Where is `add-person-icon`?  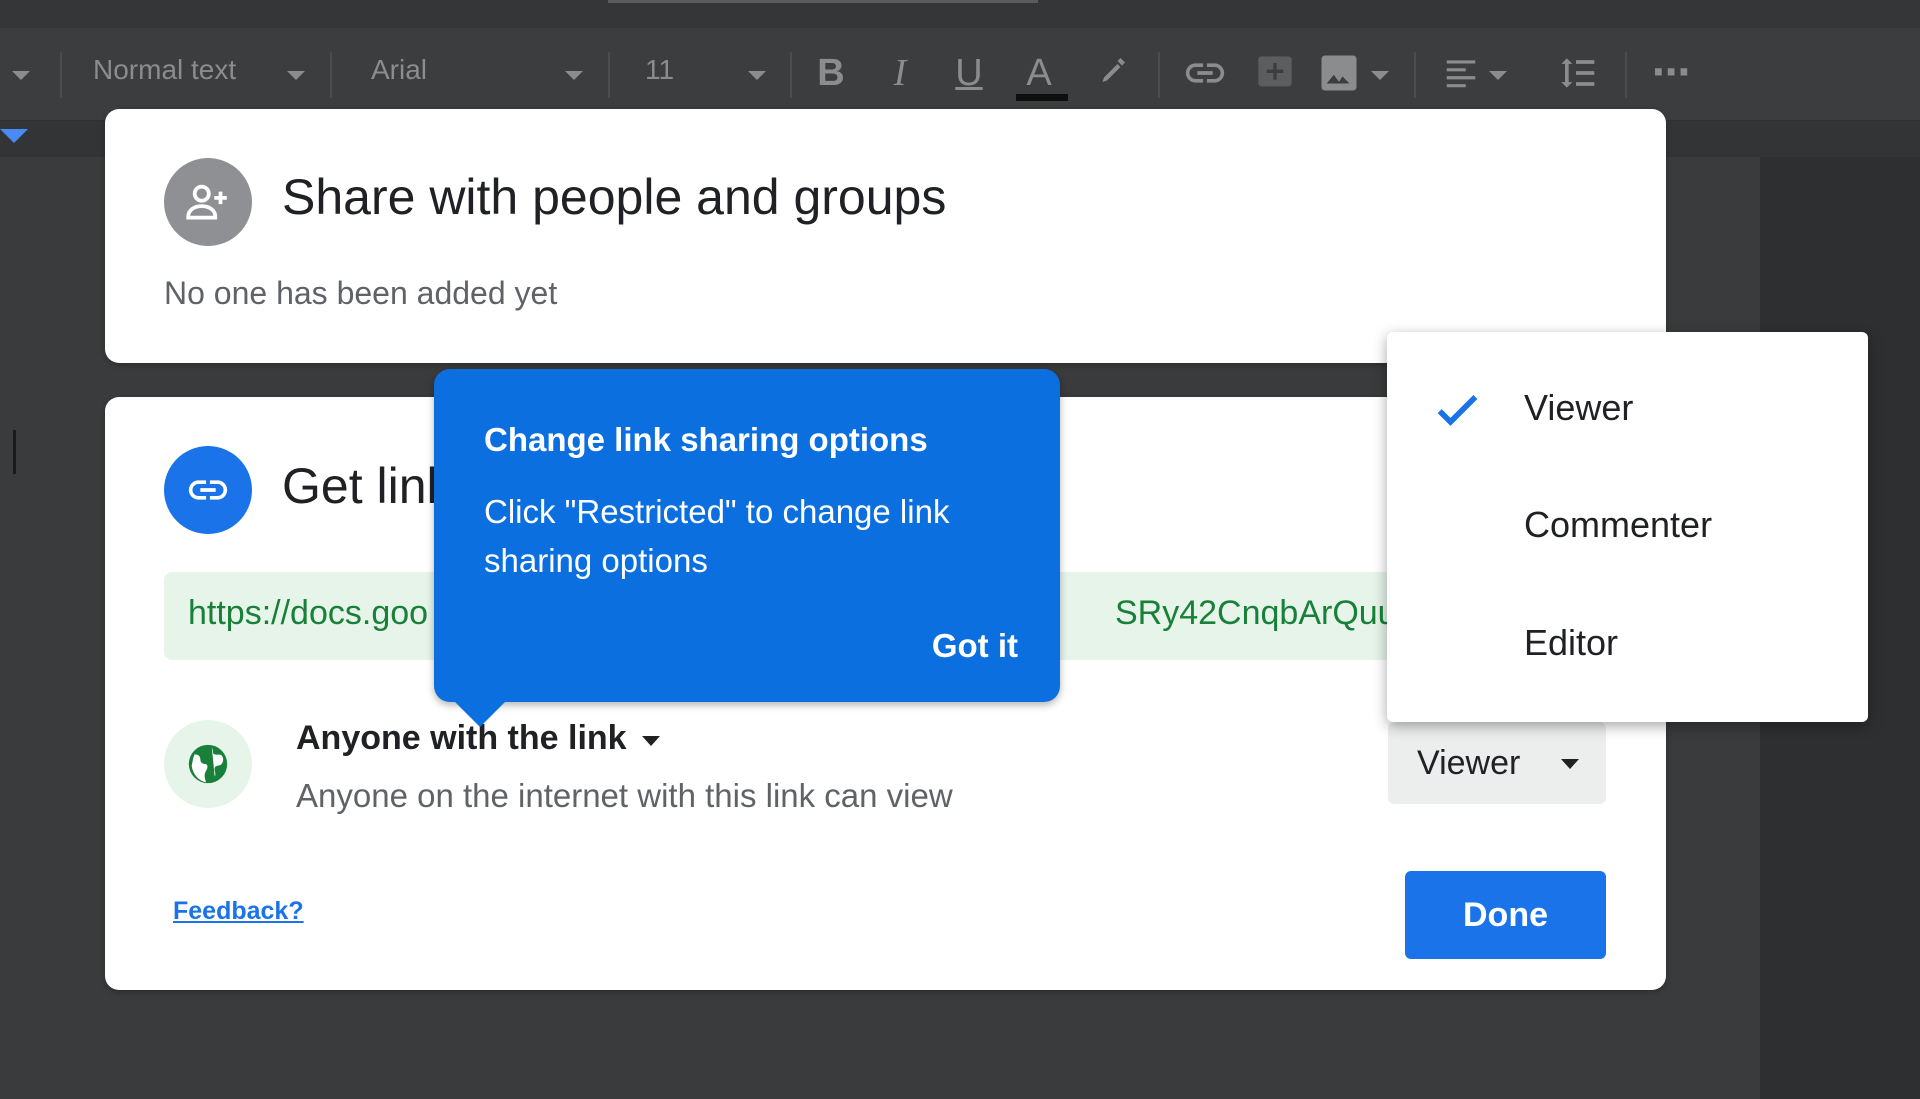 add-person-icon is located at coordinates (208, 202).